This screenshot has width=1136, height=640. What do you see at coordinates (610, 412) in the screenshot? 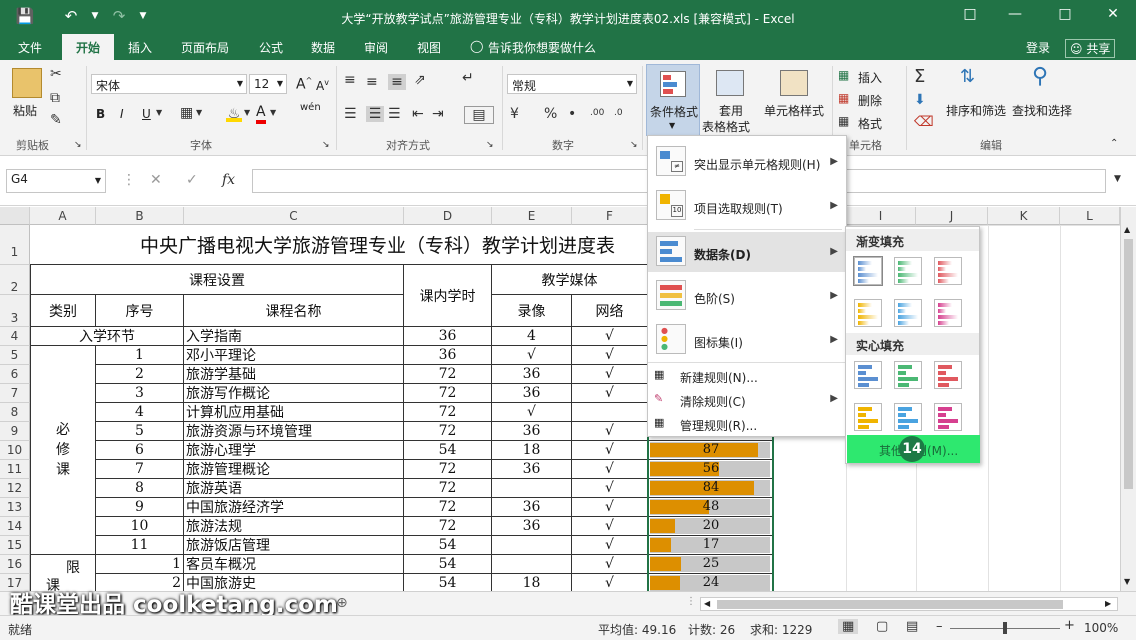
I see `cell-net` at bounding box center [610, 412].